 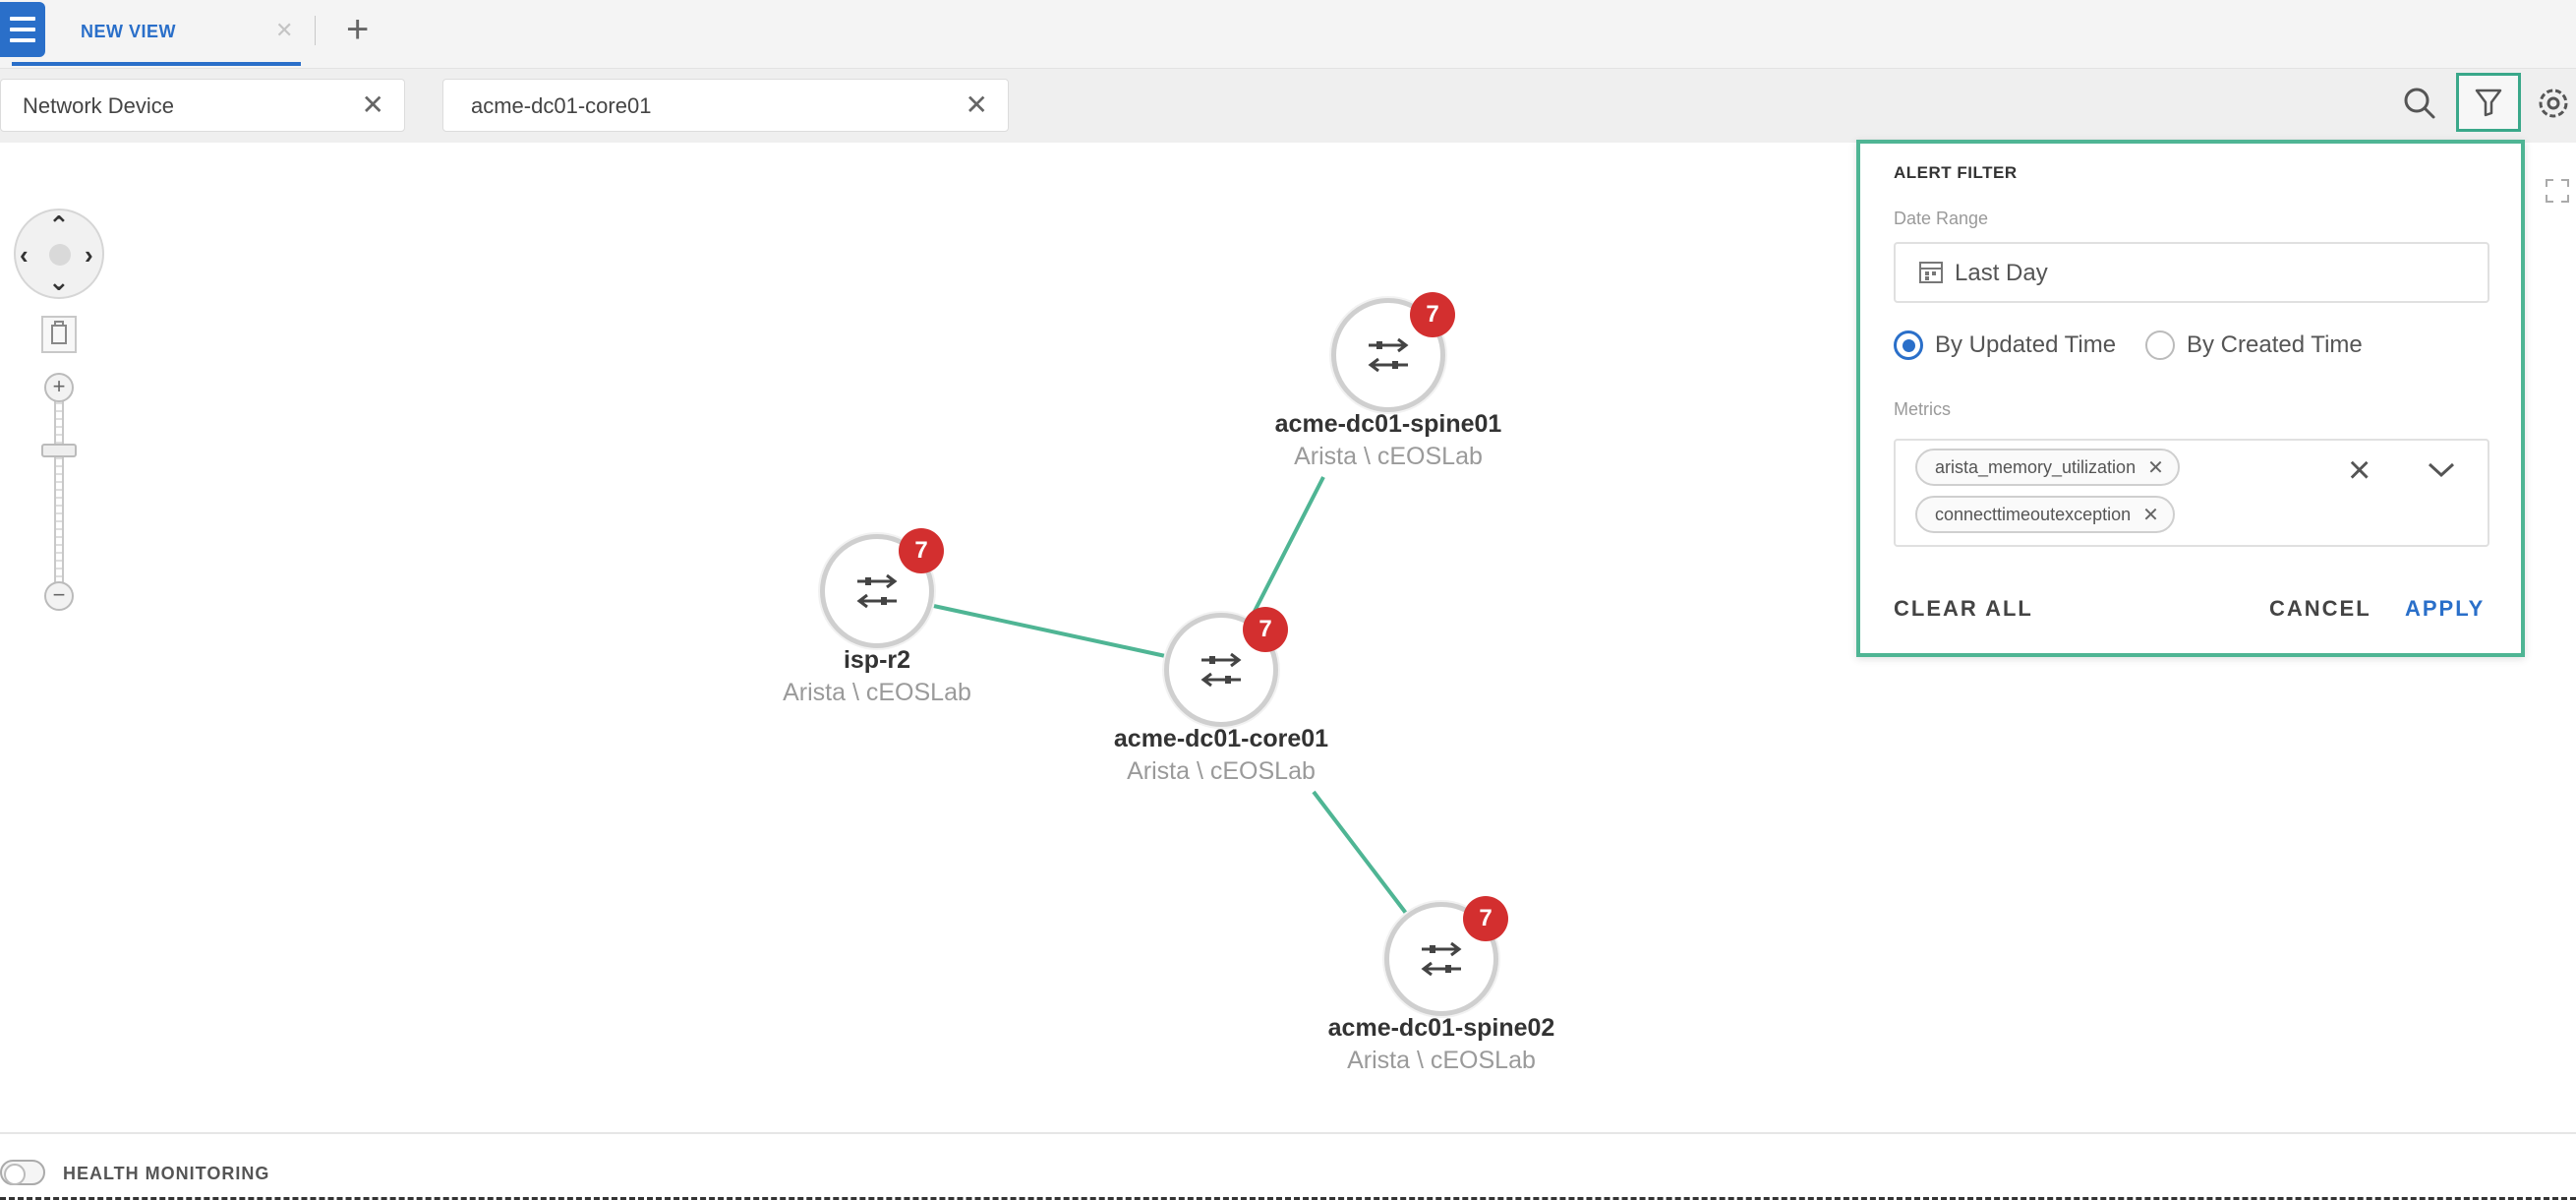 I want to click on metric-chip: arista_memory_utilization ✕, so click(x=2047, y=467).